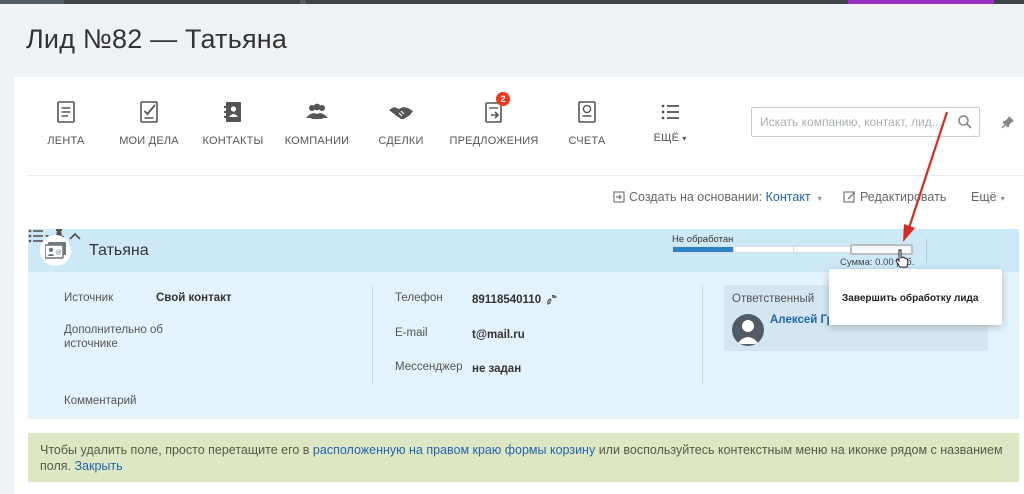 This screenshot has width=1024, height=494. I want to click on edit-icon, so click(849, 197).